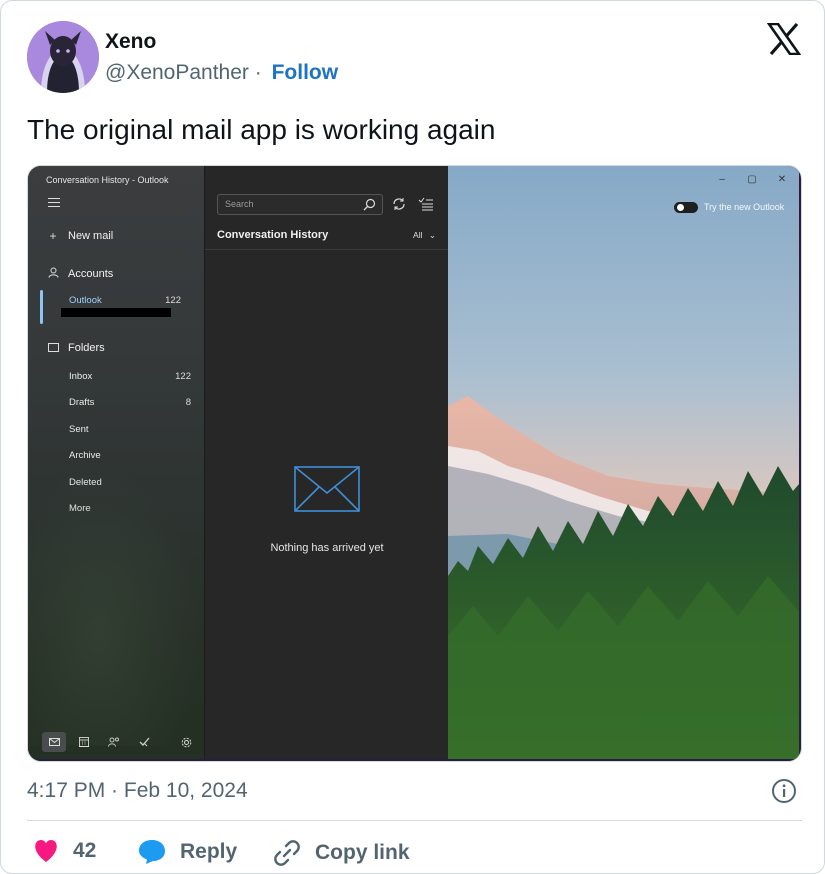 The width and height of the screenshot is (825, 874). Describe the element at coordinates (752, 179) in the screenshot. I see `maximize-button: ▢` at that location.